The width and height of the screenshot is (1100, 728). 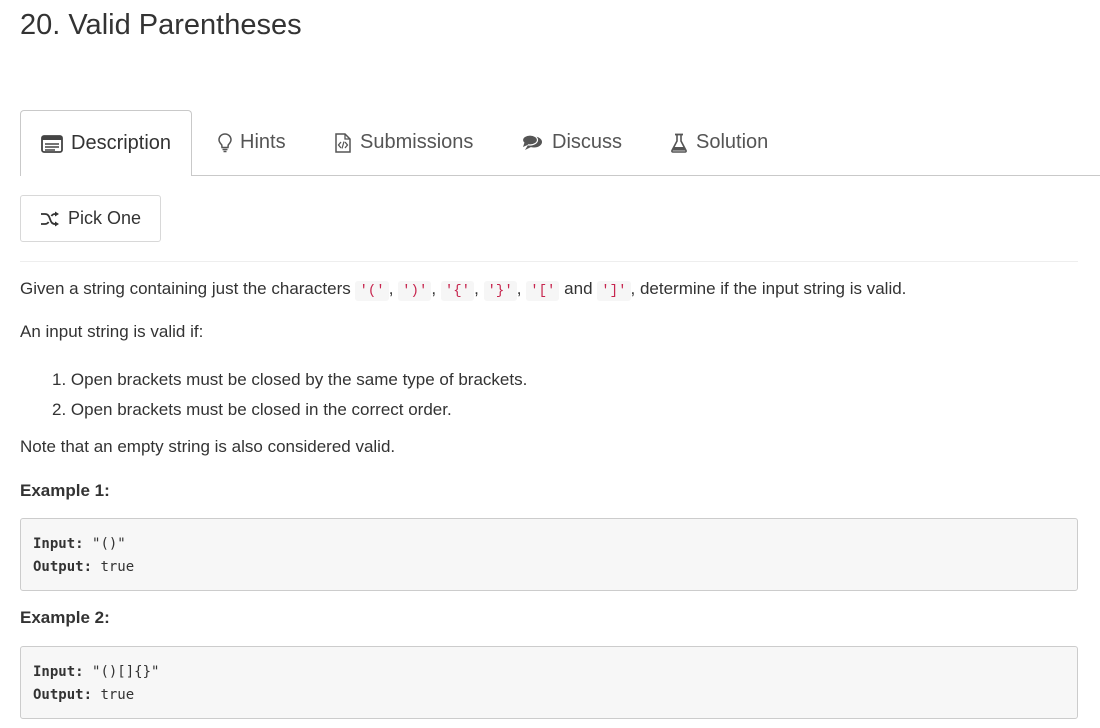 I want to click on tab-solution: Solution, so click(x=719, y=142).